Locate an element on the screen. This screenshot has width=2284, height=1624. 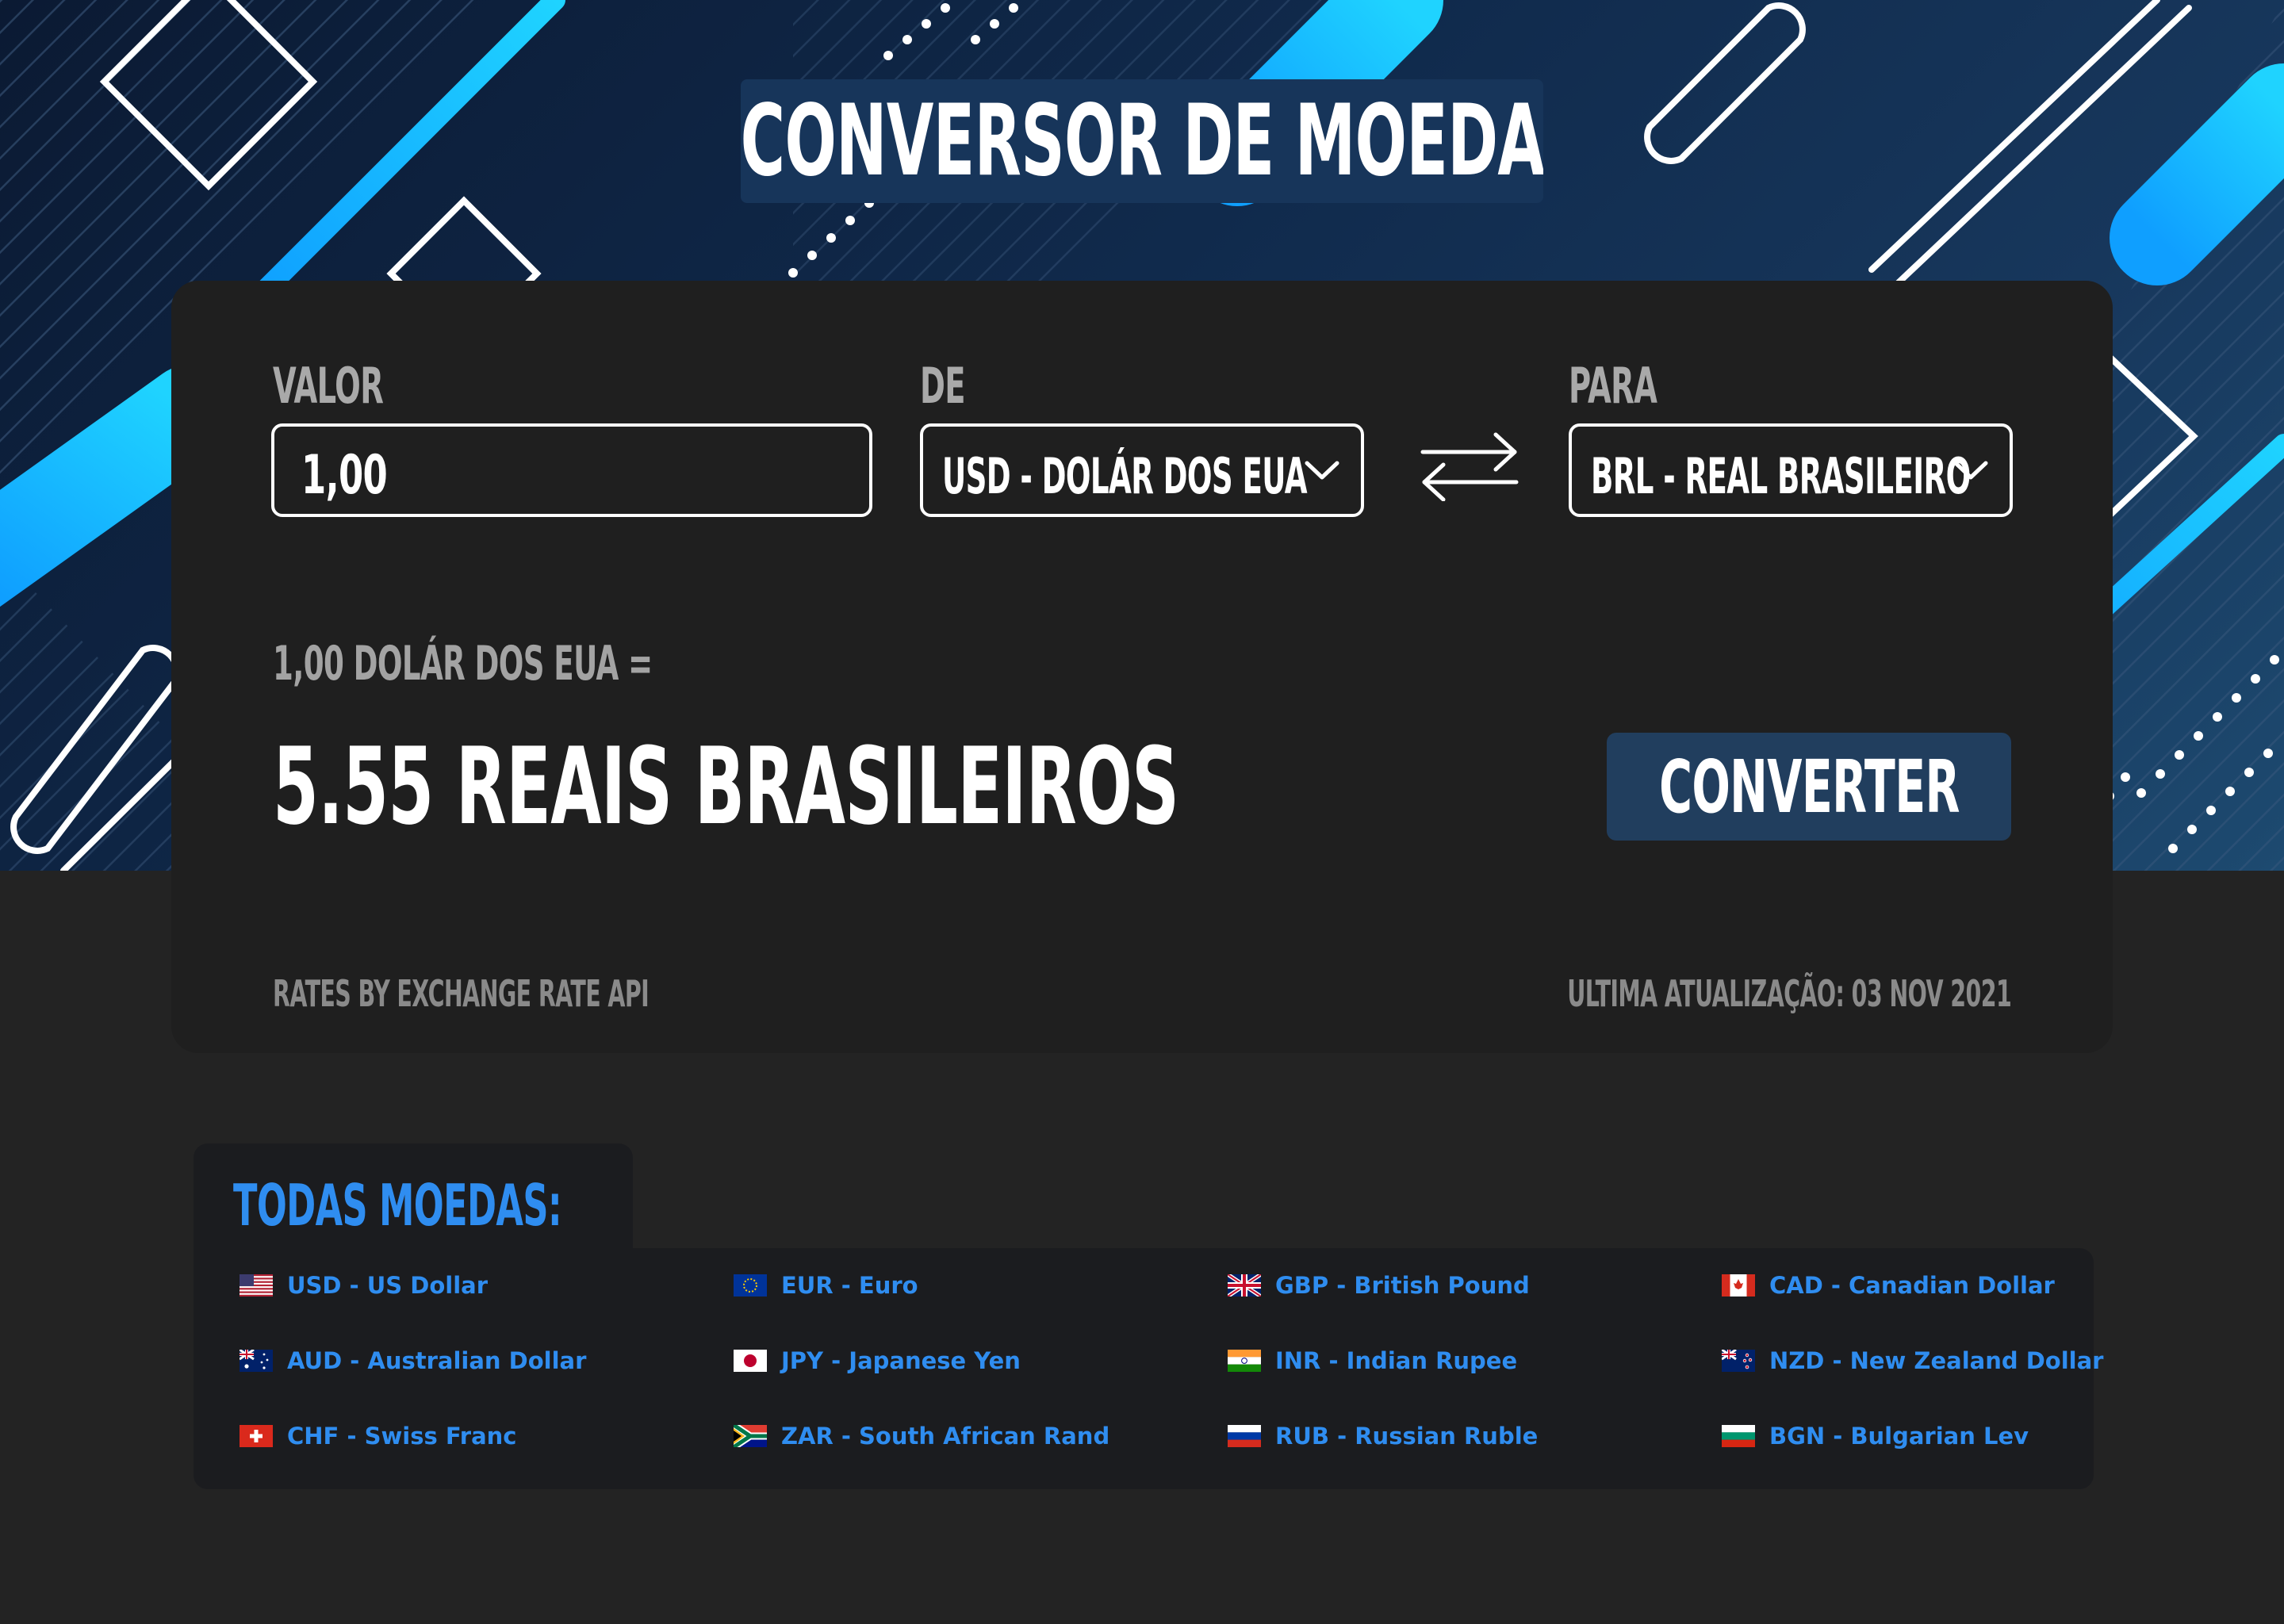
currency-label: RUB - Russian Ruble is located at coordinates (1407, 1436).